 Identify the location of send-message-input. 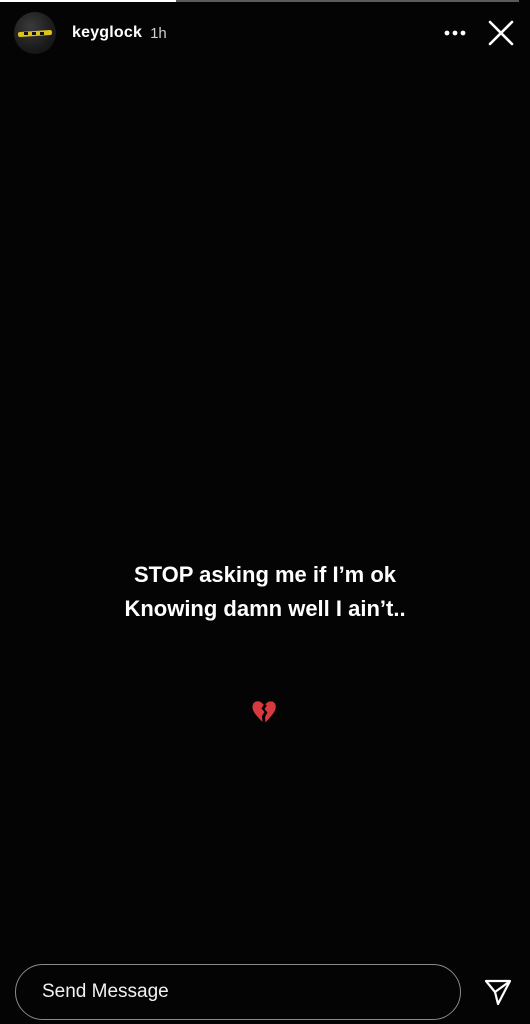
(238, 992).